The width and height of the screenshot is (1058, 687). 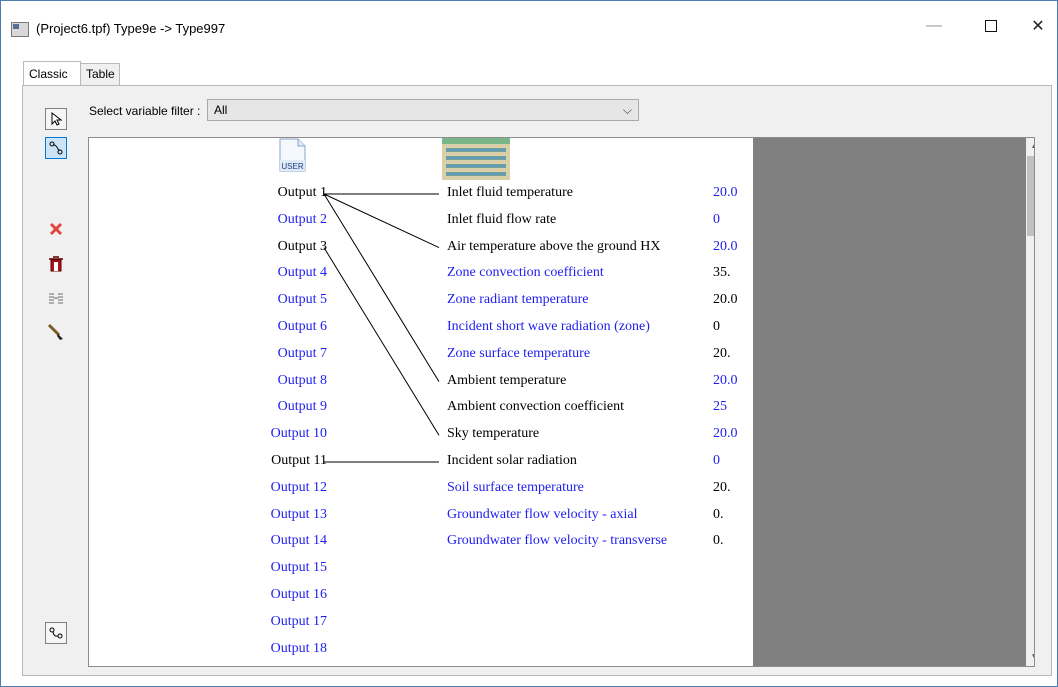 I want to click on input-item: Zone convection coefficient, so click(x=525, y=273).